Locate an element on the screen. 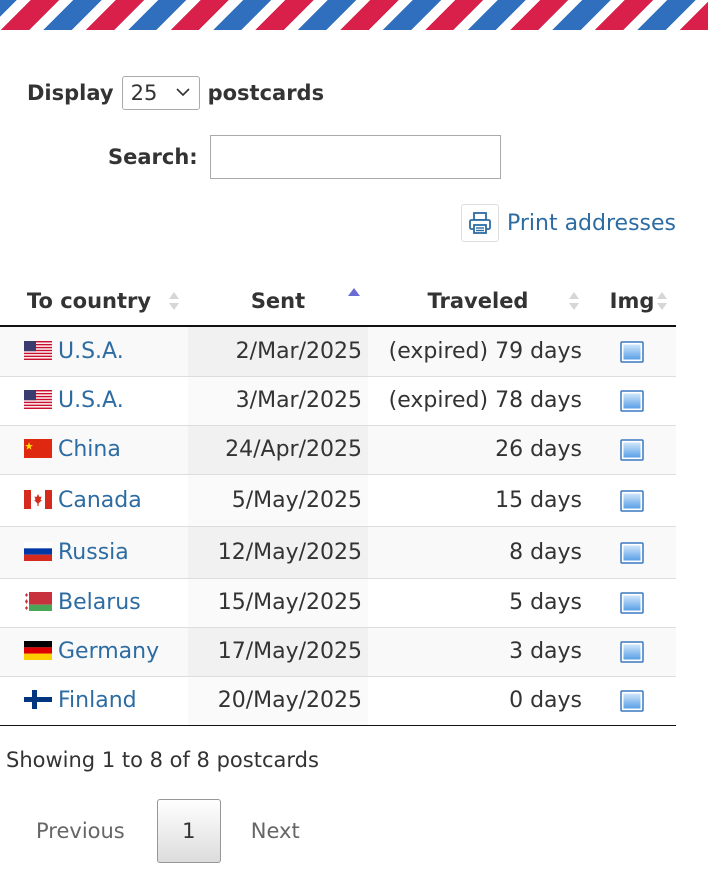  country-link: Canada is located at coordinates (100, 500).